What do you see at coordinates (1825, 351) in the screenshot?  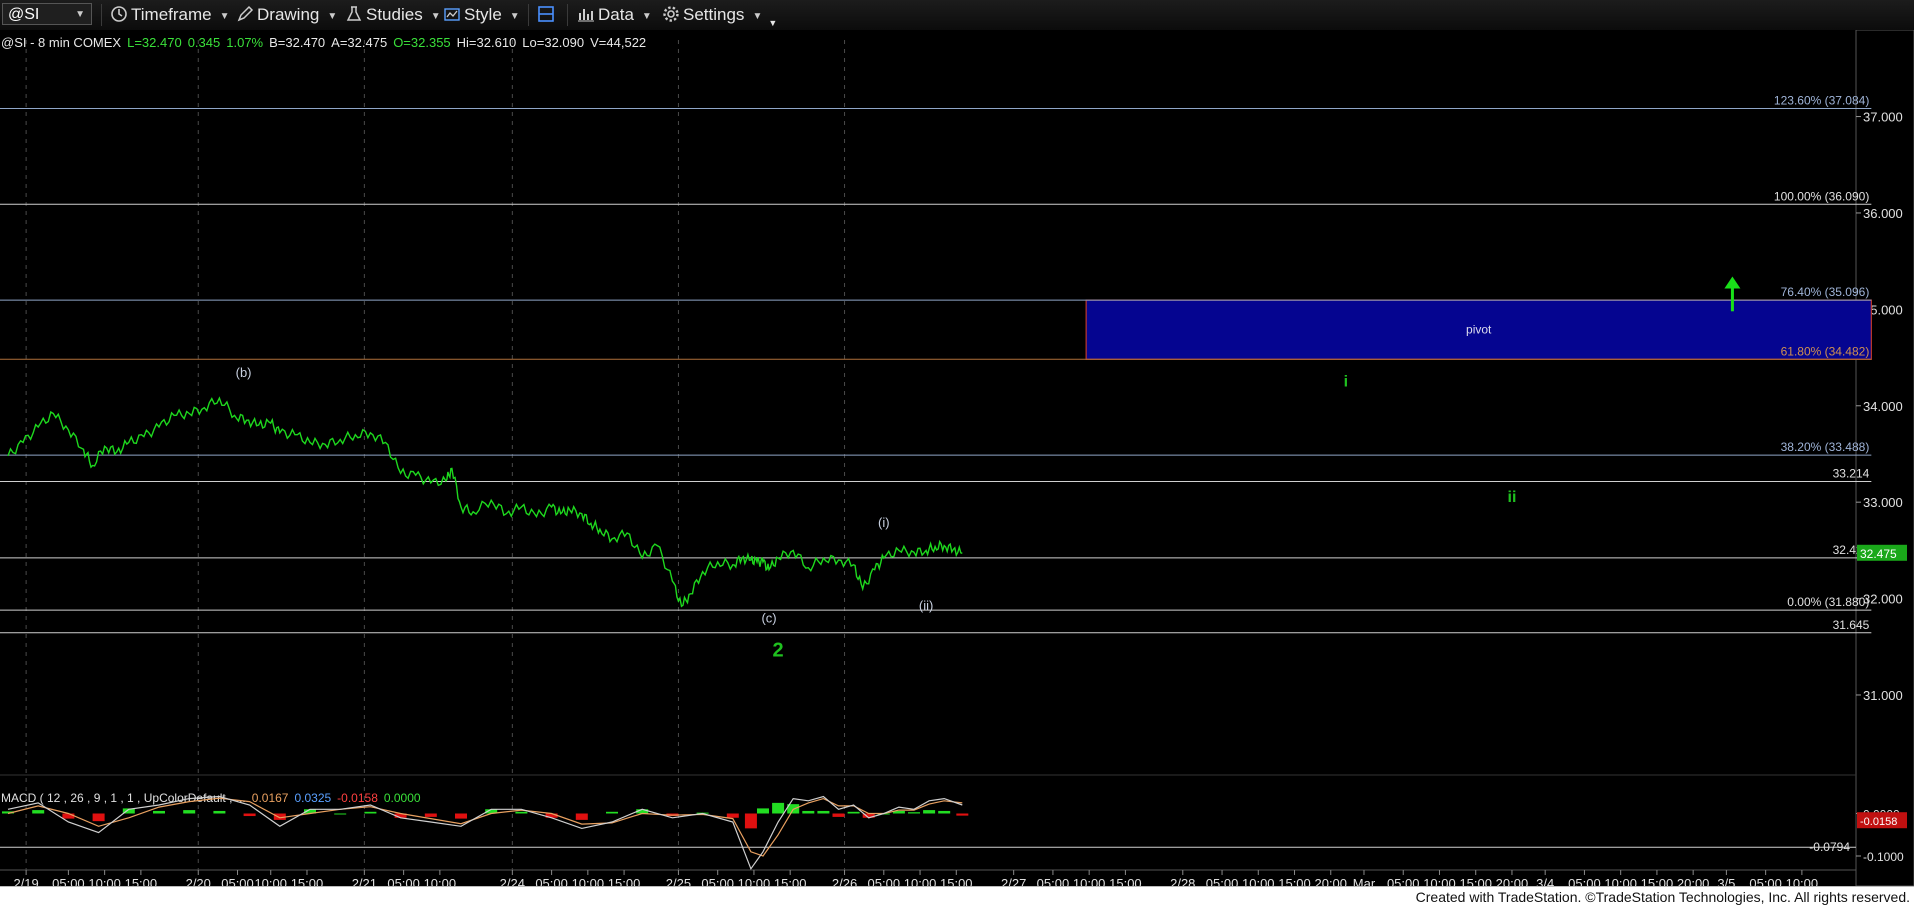 I see `level-label: 61.80% (34.482)` at bounding box center [1825, 351].